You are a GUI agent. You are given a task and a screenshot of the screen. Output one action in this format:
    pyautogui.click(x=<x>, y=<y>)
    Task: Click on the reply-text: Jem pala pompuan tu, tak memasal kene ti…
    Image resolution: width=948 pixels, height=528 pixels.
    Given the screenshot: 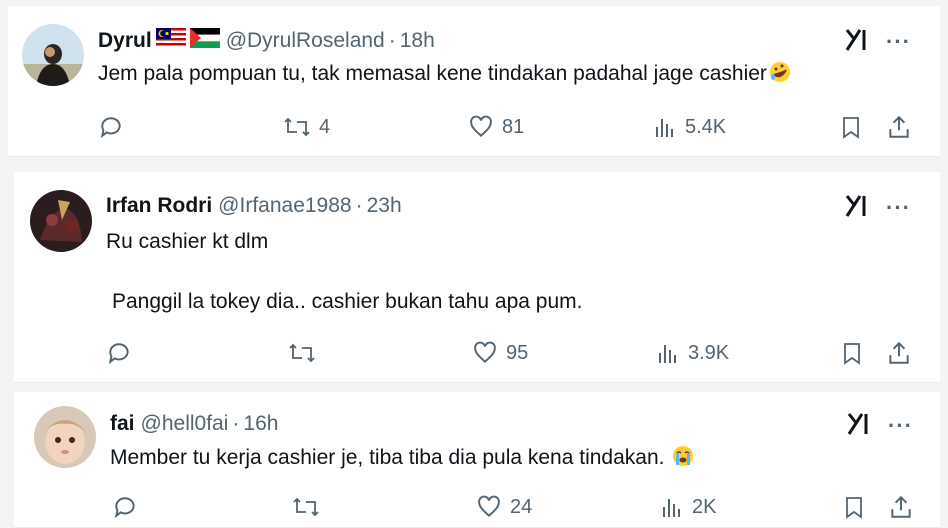 What is the action you would take?
    pyautogui.click(x=444, y=74)
    